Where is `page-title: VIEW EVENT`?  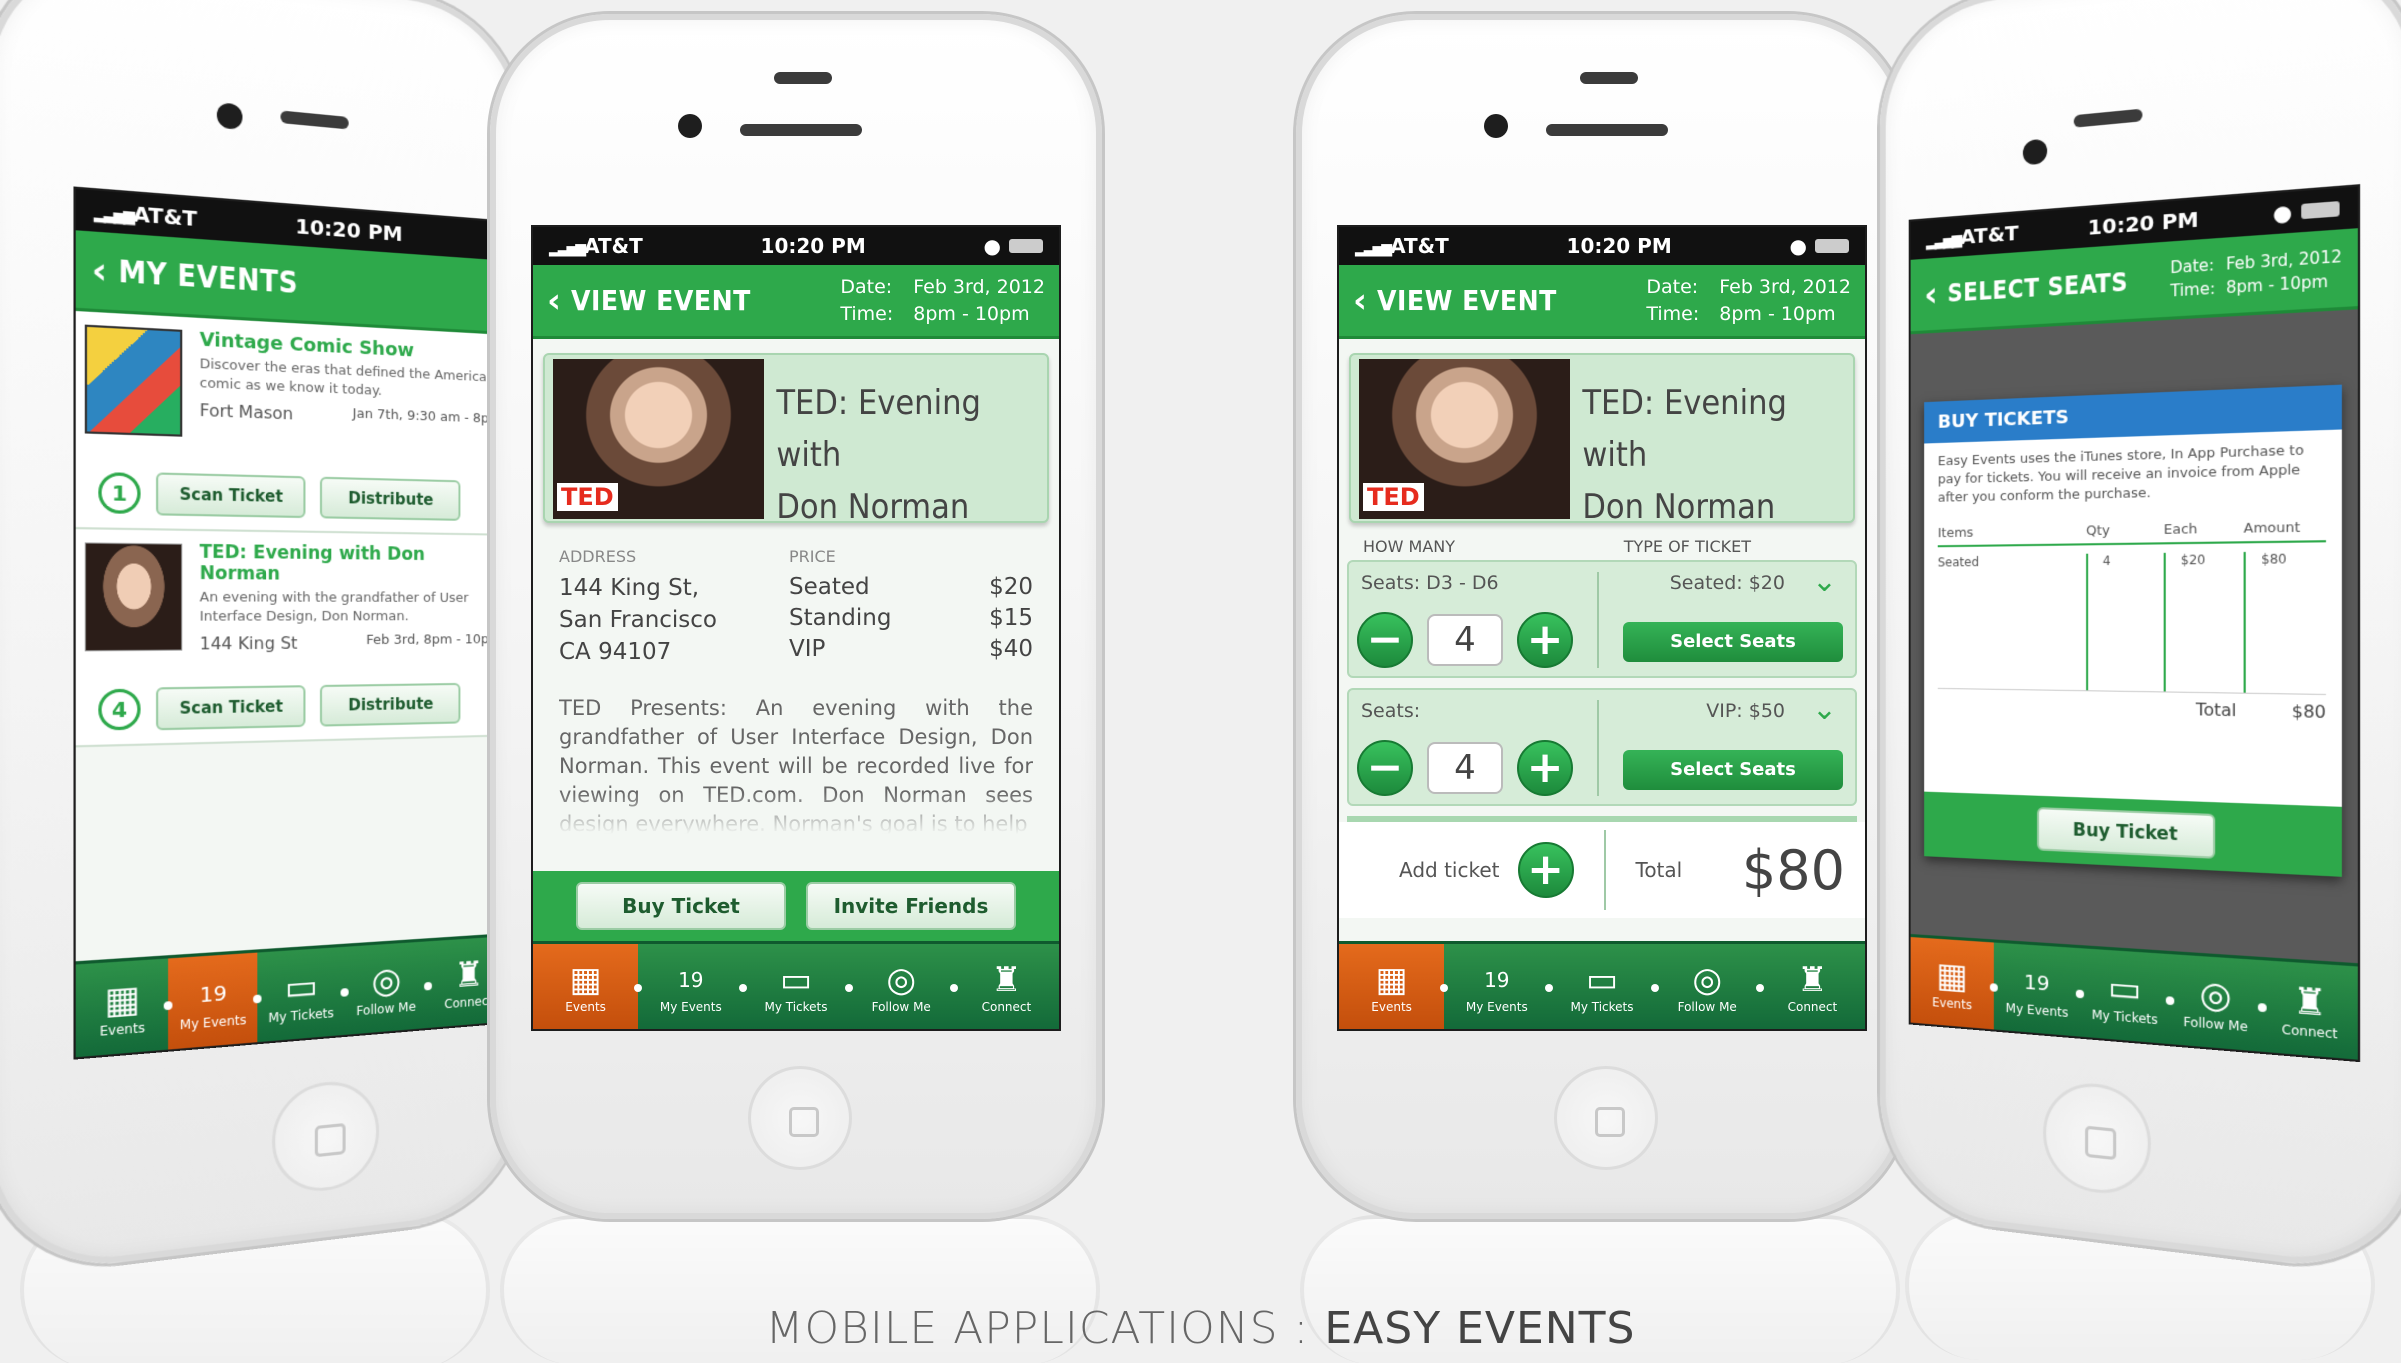 page-title: VIEW EVENT is located at coordinates (1467, 300).